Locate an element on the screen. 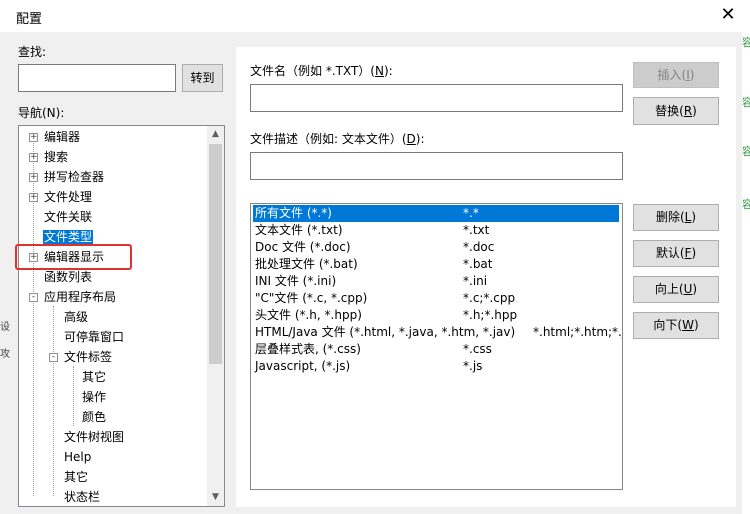 Image resolution: width=750 pixels, height=514 pixels. tree-item-label: 颜色 is located at coordinates (94, 417).